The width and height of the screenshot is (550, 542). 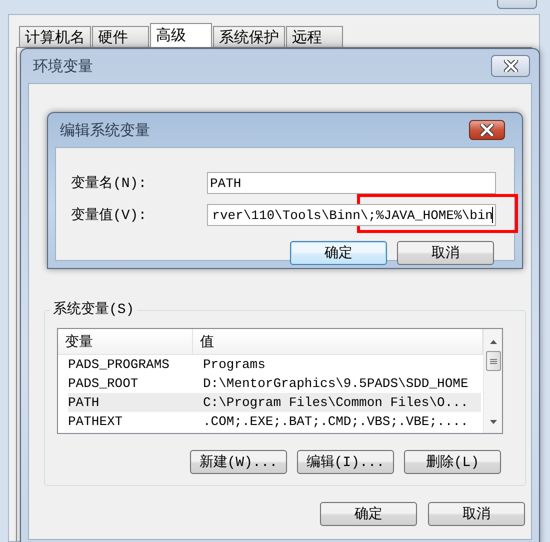 What do you see at coordinates (492, 381) in the screenshot?
I see `scrollbar` at bounding box center [492, 381].